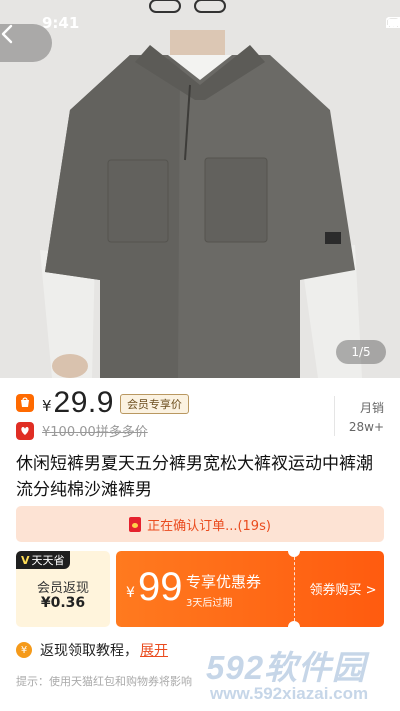  Describe the element at coordinates (160, 587) in the screenshot. I see `coupon-amount: 99` at that location.